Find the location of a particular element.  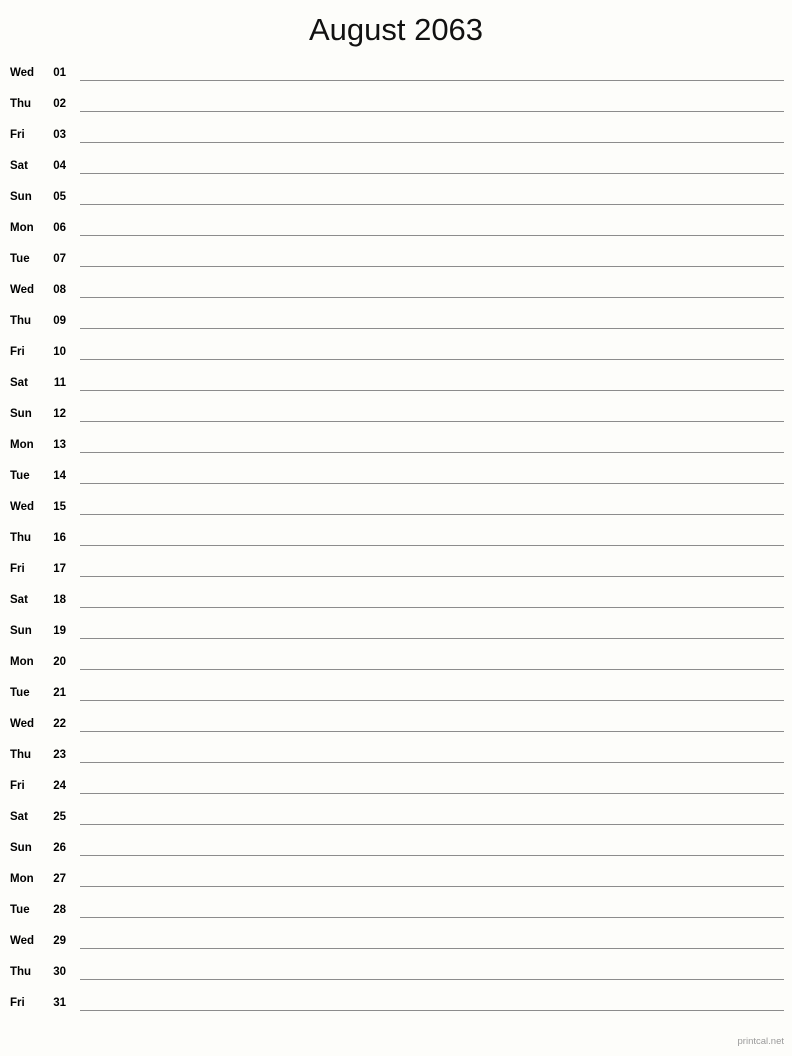

day-number-label: 01 is located at coordinates (59, 73).